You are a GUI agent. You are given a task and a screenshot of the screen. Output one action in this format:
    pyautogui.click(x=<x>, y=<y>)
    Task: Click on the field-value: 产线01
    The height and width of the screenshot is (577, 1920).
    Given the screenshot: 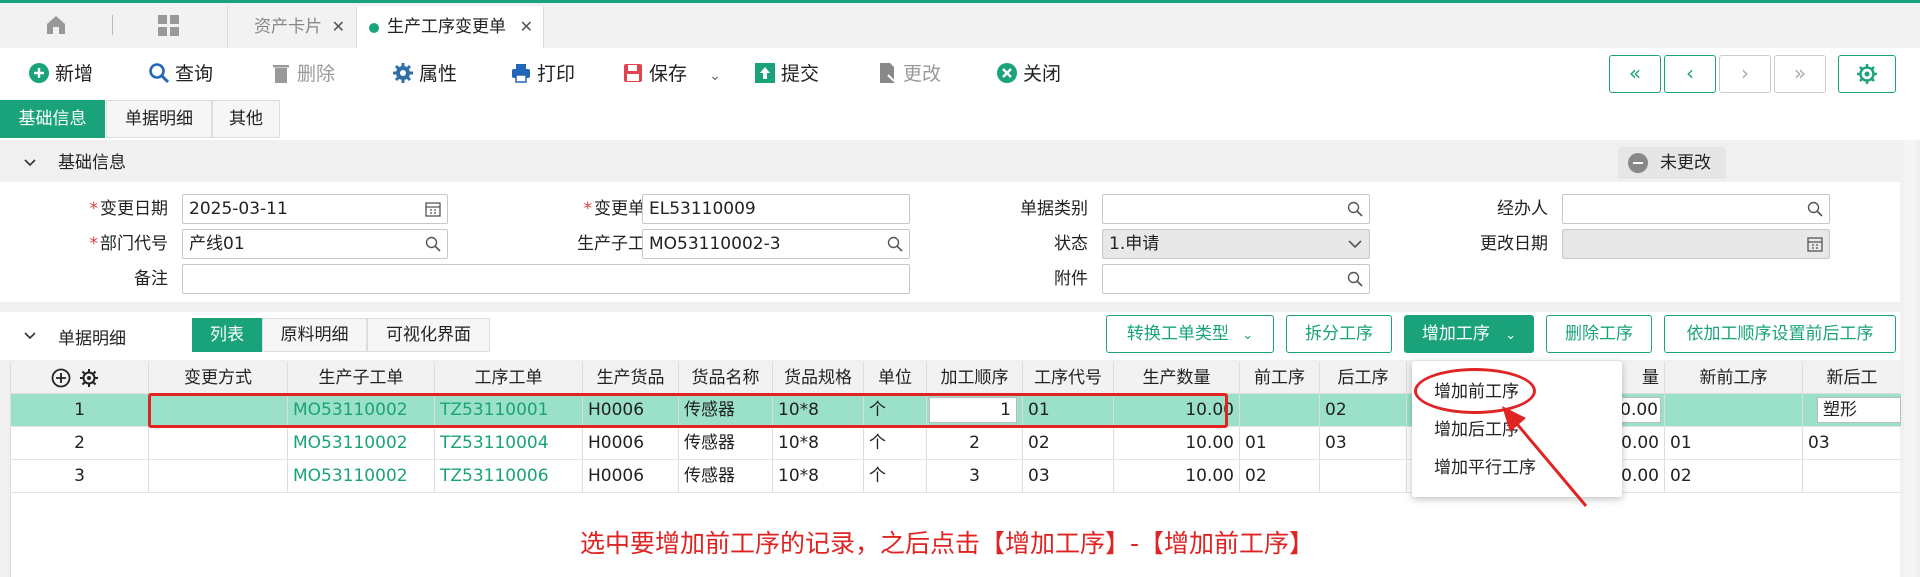 What is the action you would take?
    pyautogui.click(x=217, y=244)
    